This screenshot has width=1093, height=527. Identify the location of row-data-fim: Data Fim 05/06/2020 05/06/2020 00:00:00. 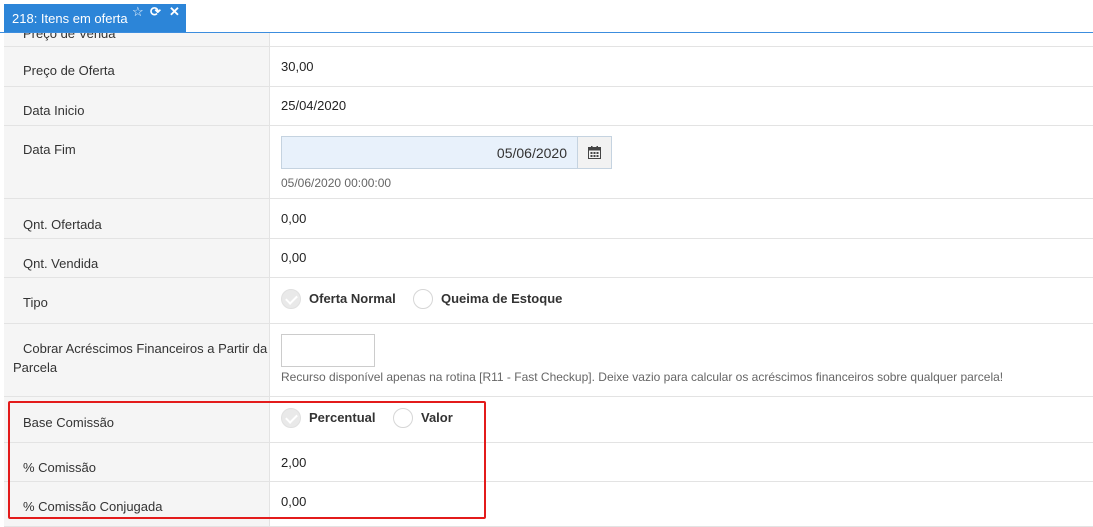
(548, 162).